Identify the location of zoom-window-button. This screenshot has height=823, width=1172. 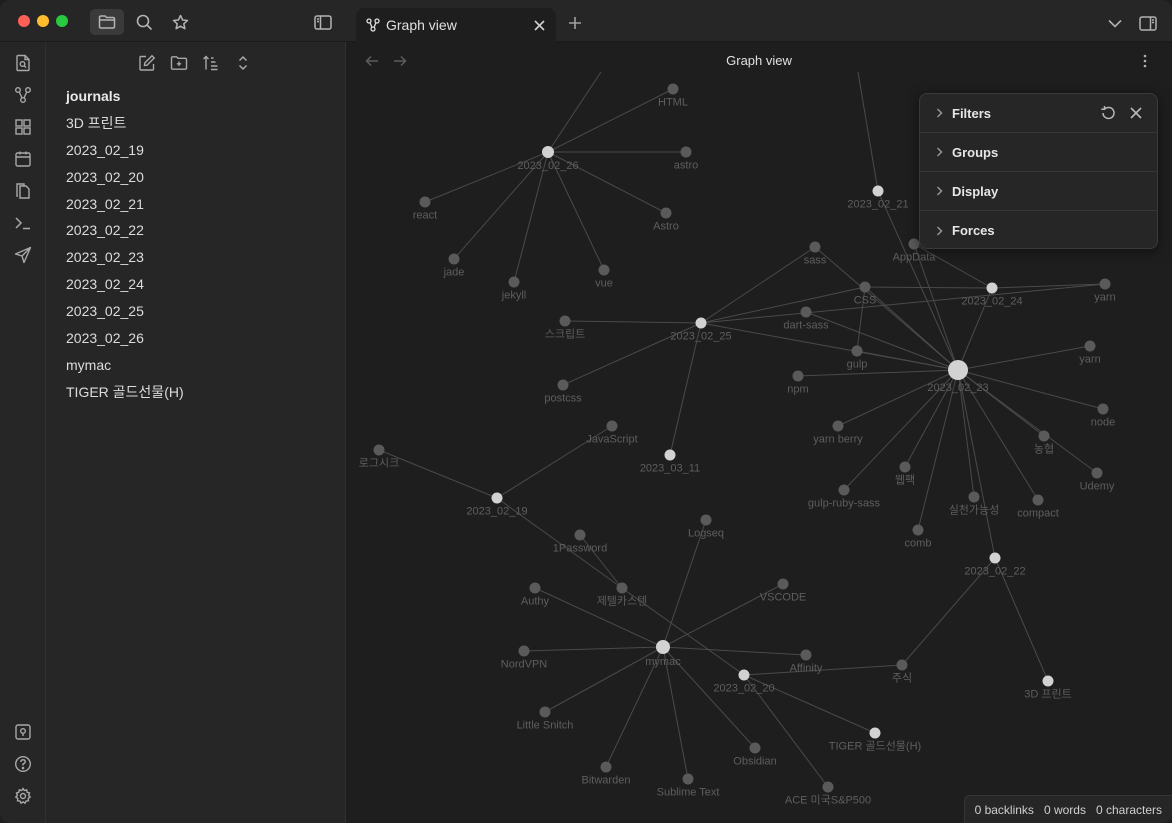
(62, 21).